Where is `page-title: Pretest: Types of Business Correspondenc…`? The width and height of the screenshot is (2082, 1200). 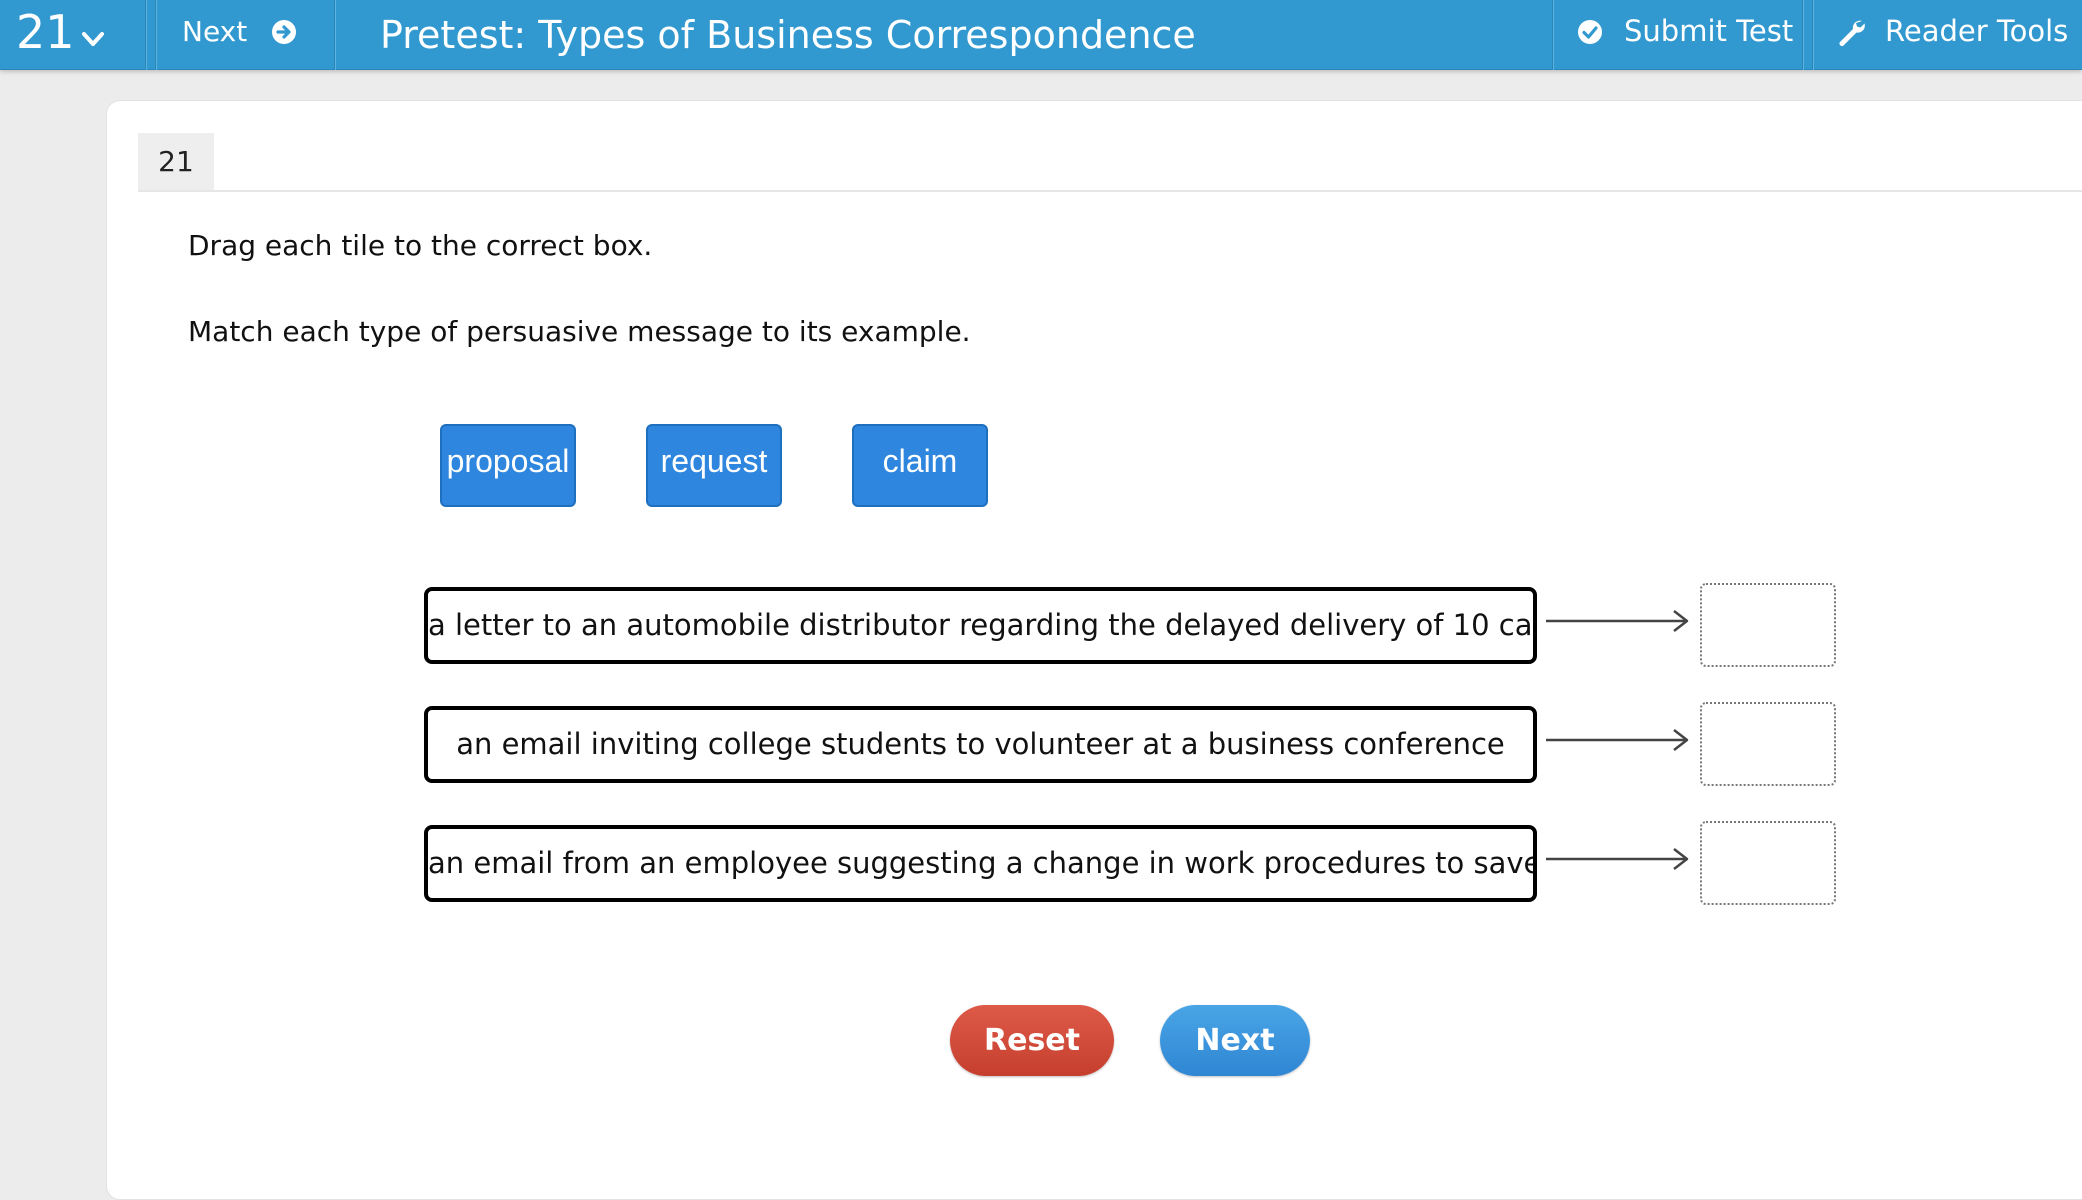 page-title: Pretest: Types of Business Correspondenc… is located at coordinates (788, 35).